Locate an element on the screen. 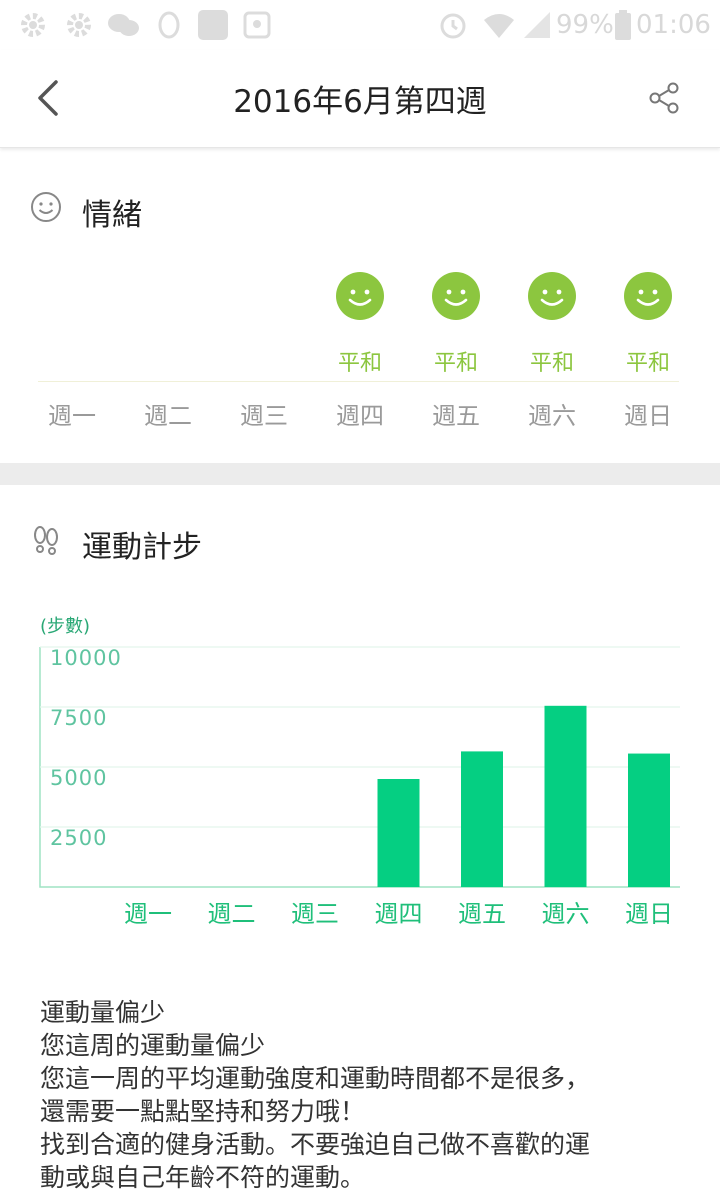 The height and width of the screenshot is (1195, 720). summary-line: 動或與自己年齡不符的運動。 is located at coordinates (203, 1177).